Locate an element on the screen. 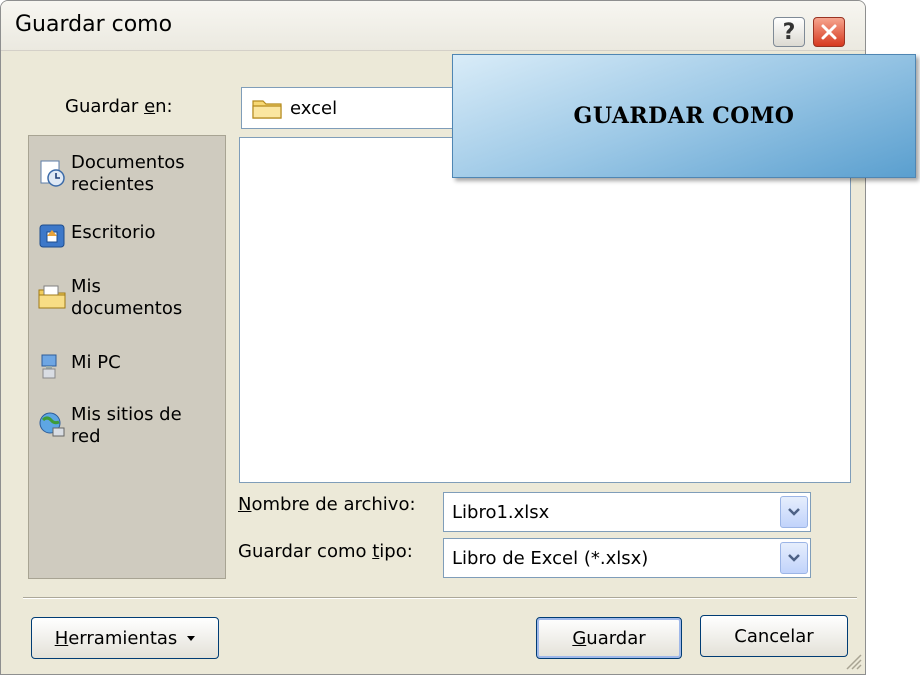 The width and height of the screenshot is (920, 675). filename-label: Nombre de archivo: is located at coordinates (327, 504).